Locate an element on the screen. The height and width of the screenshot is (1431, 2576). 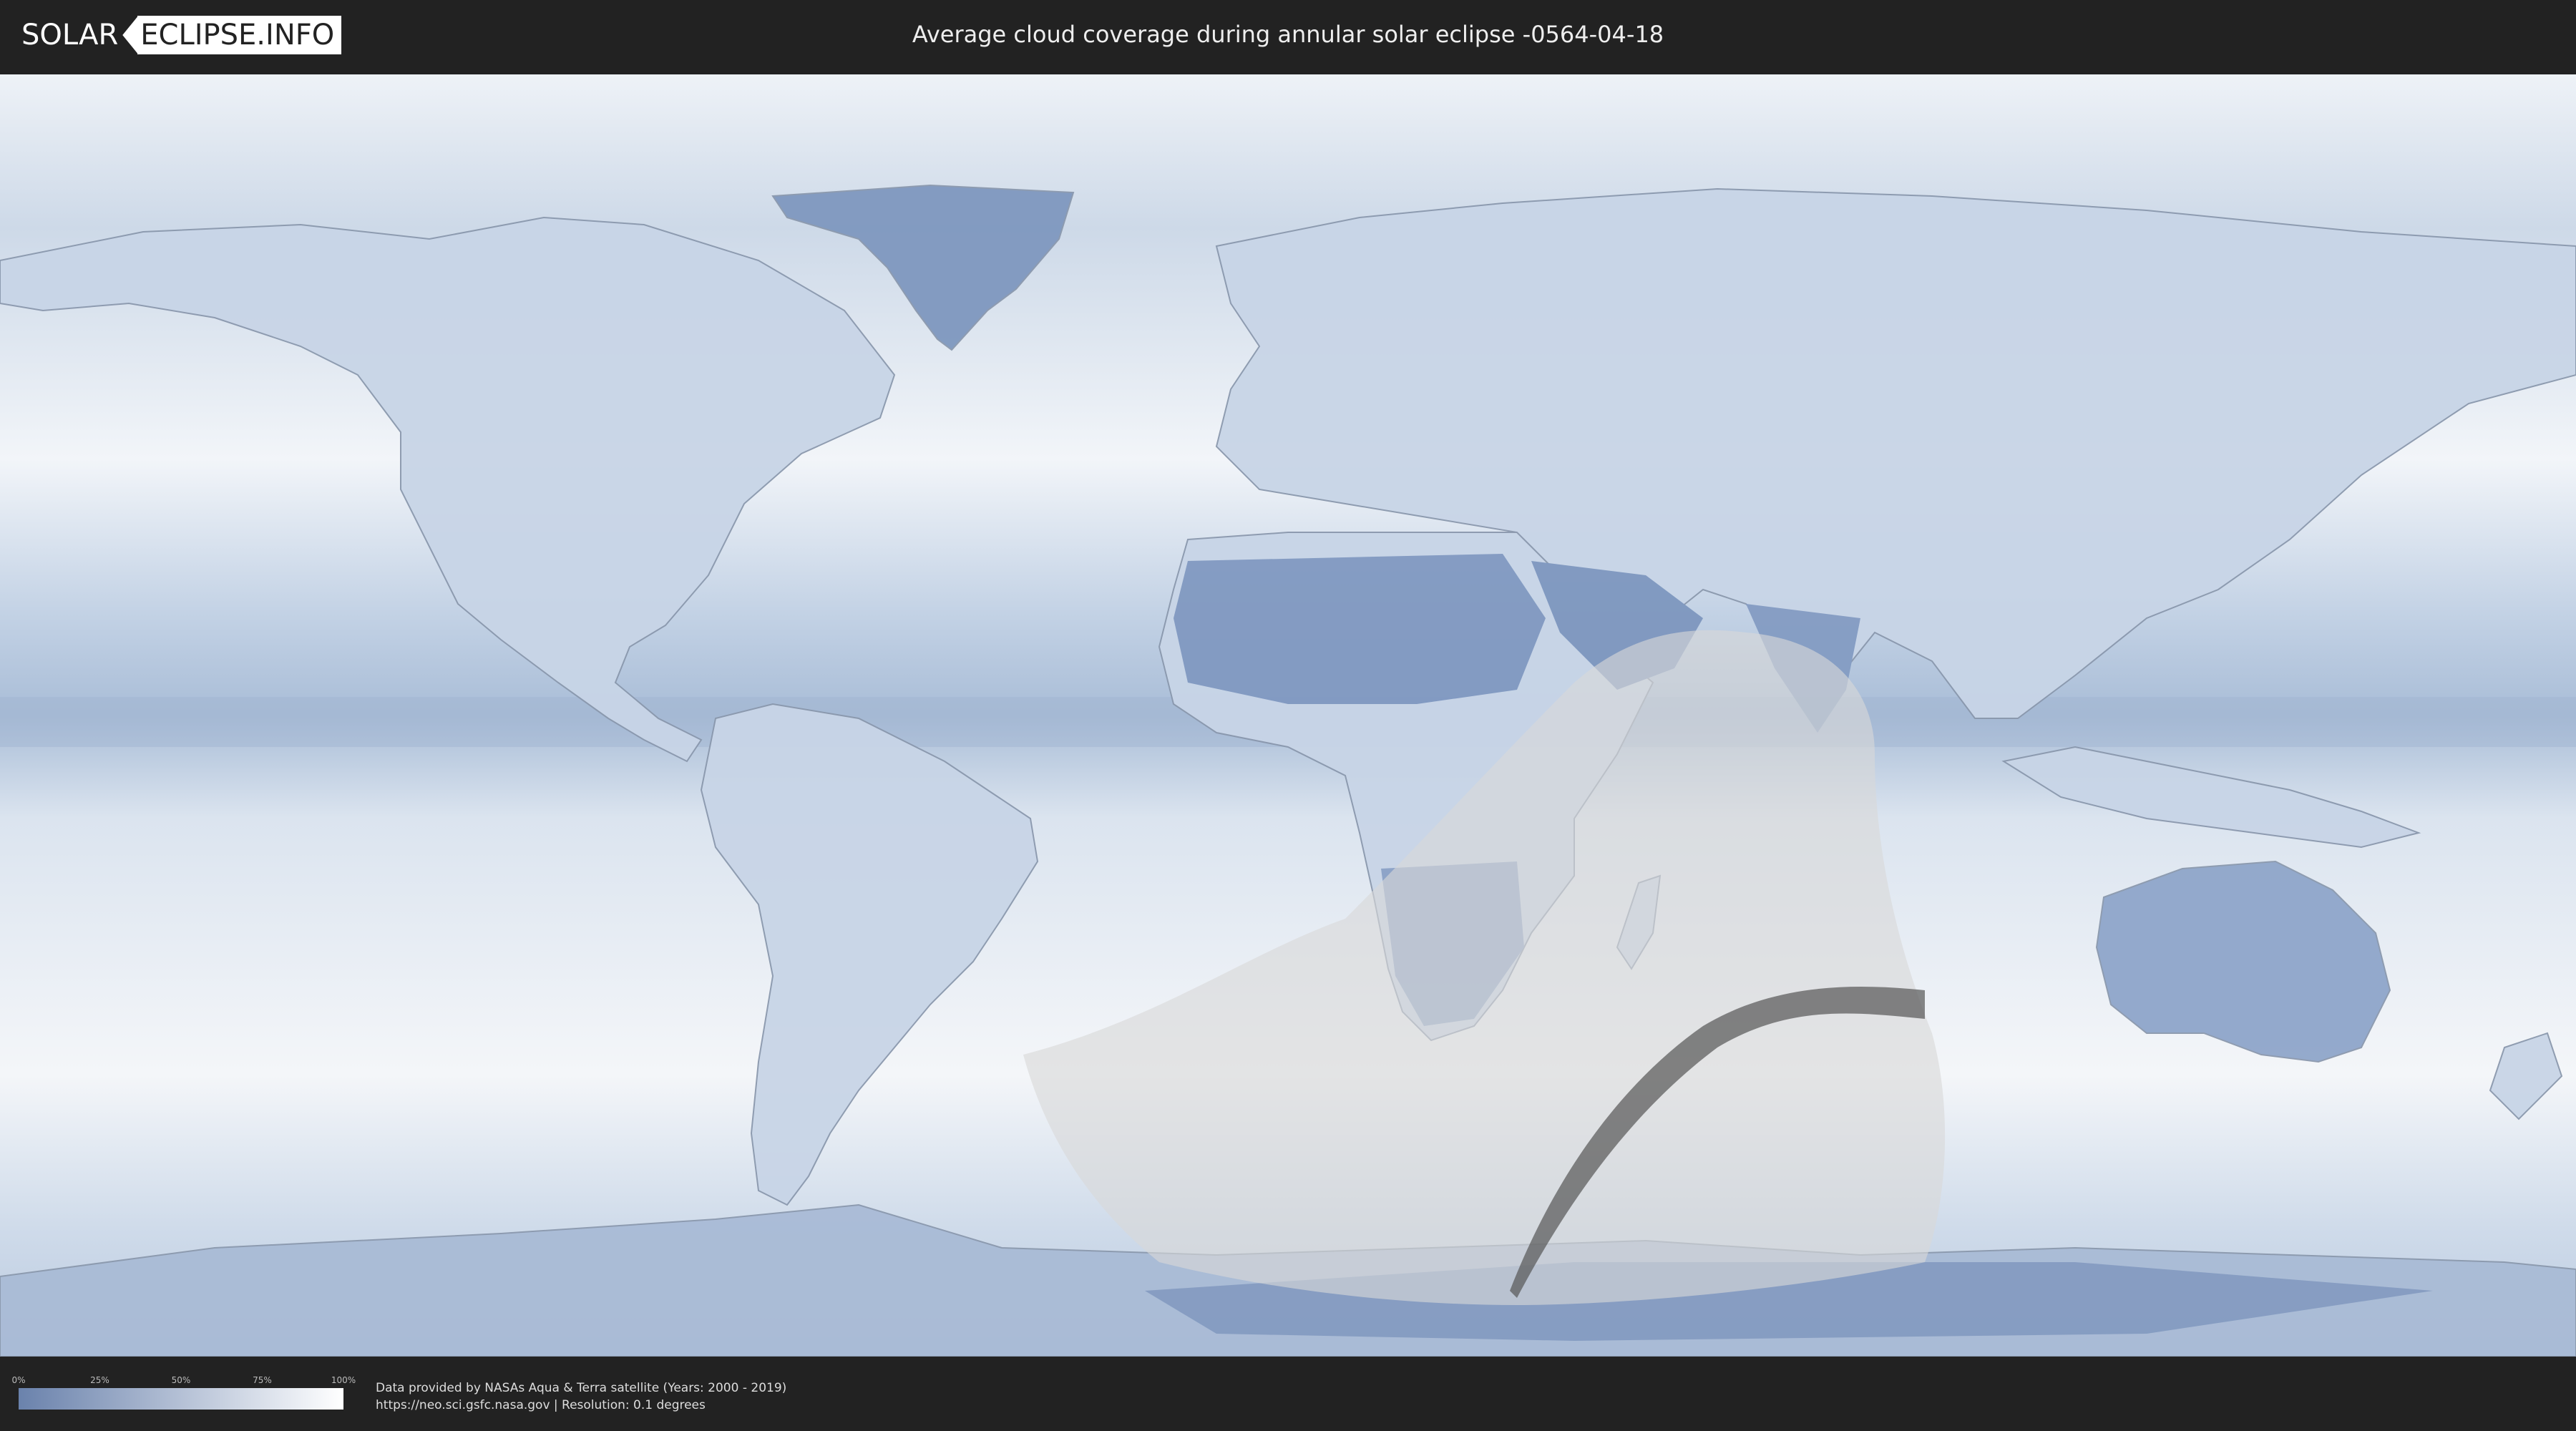
legend-tick: 0% is located at coordinates (18, 1380).